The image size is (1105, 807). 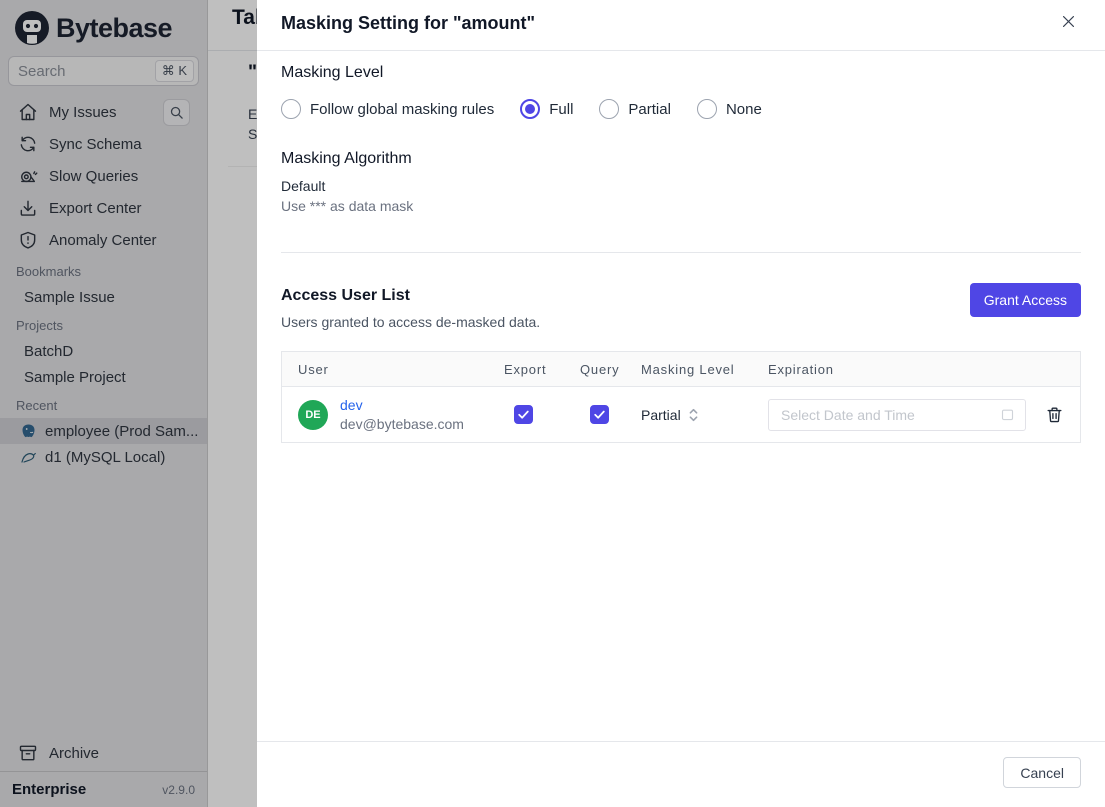 I want to click on chevron-up-down-icon, so click(x=693, y=414).